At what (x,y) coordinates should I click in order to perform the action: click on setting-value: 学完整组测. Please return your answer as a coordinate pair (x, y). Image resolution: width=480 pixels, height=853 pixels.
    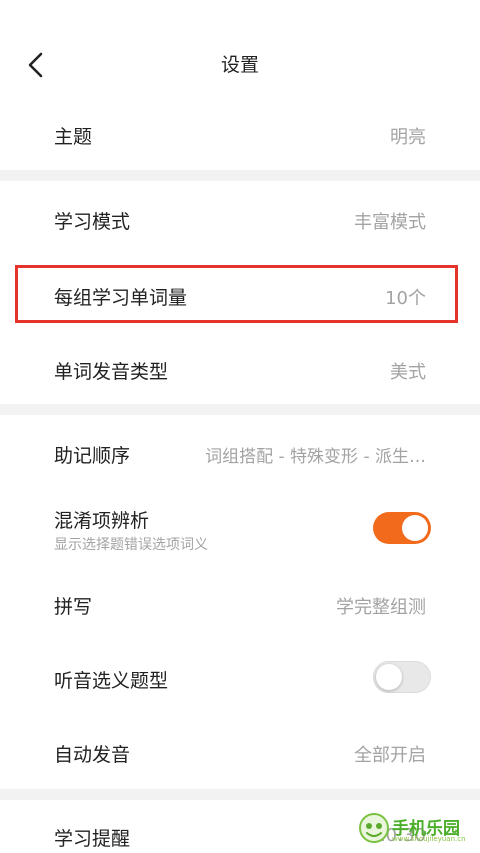
    Looking at the image, I should click on (381, 607).